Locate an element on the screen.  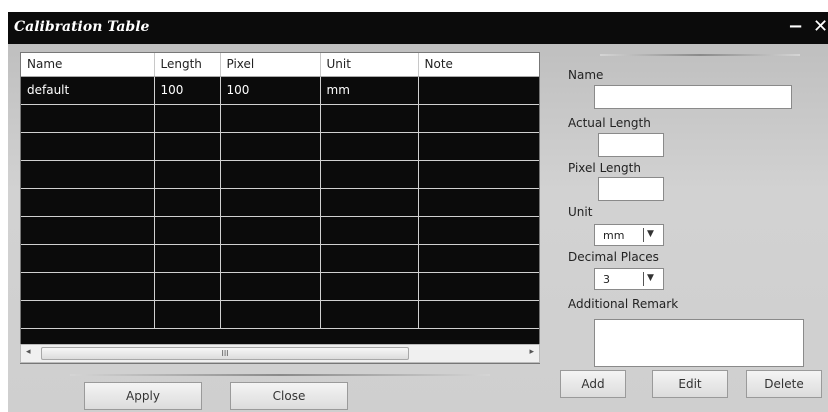
name-input is located at coordinates (693, 97).